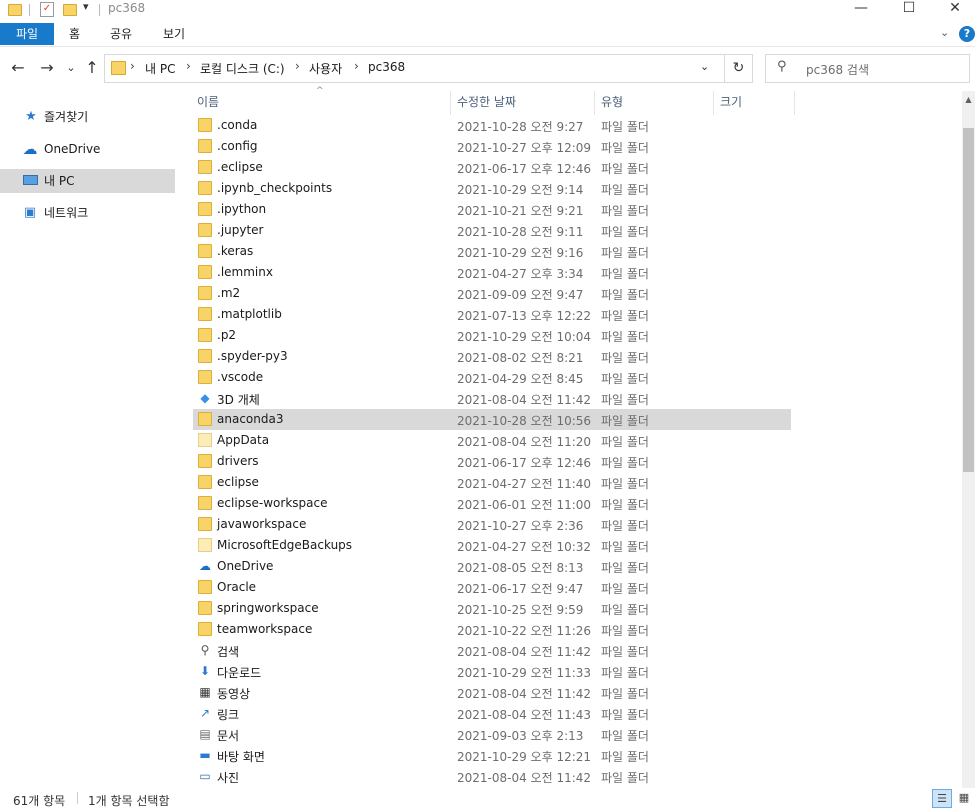 The image size is (975, 809). I want to click on minimize-button: —, so click(861, 10).